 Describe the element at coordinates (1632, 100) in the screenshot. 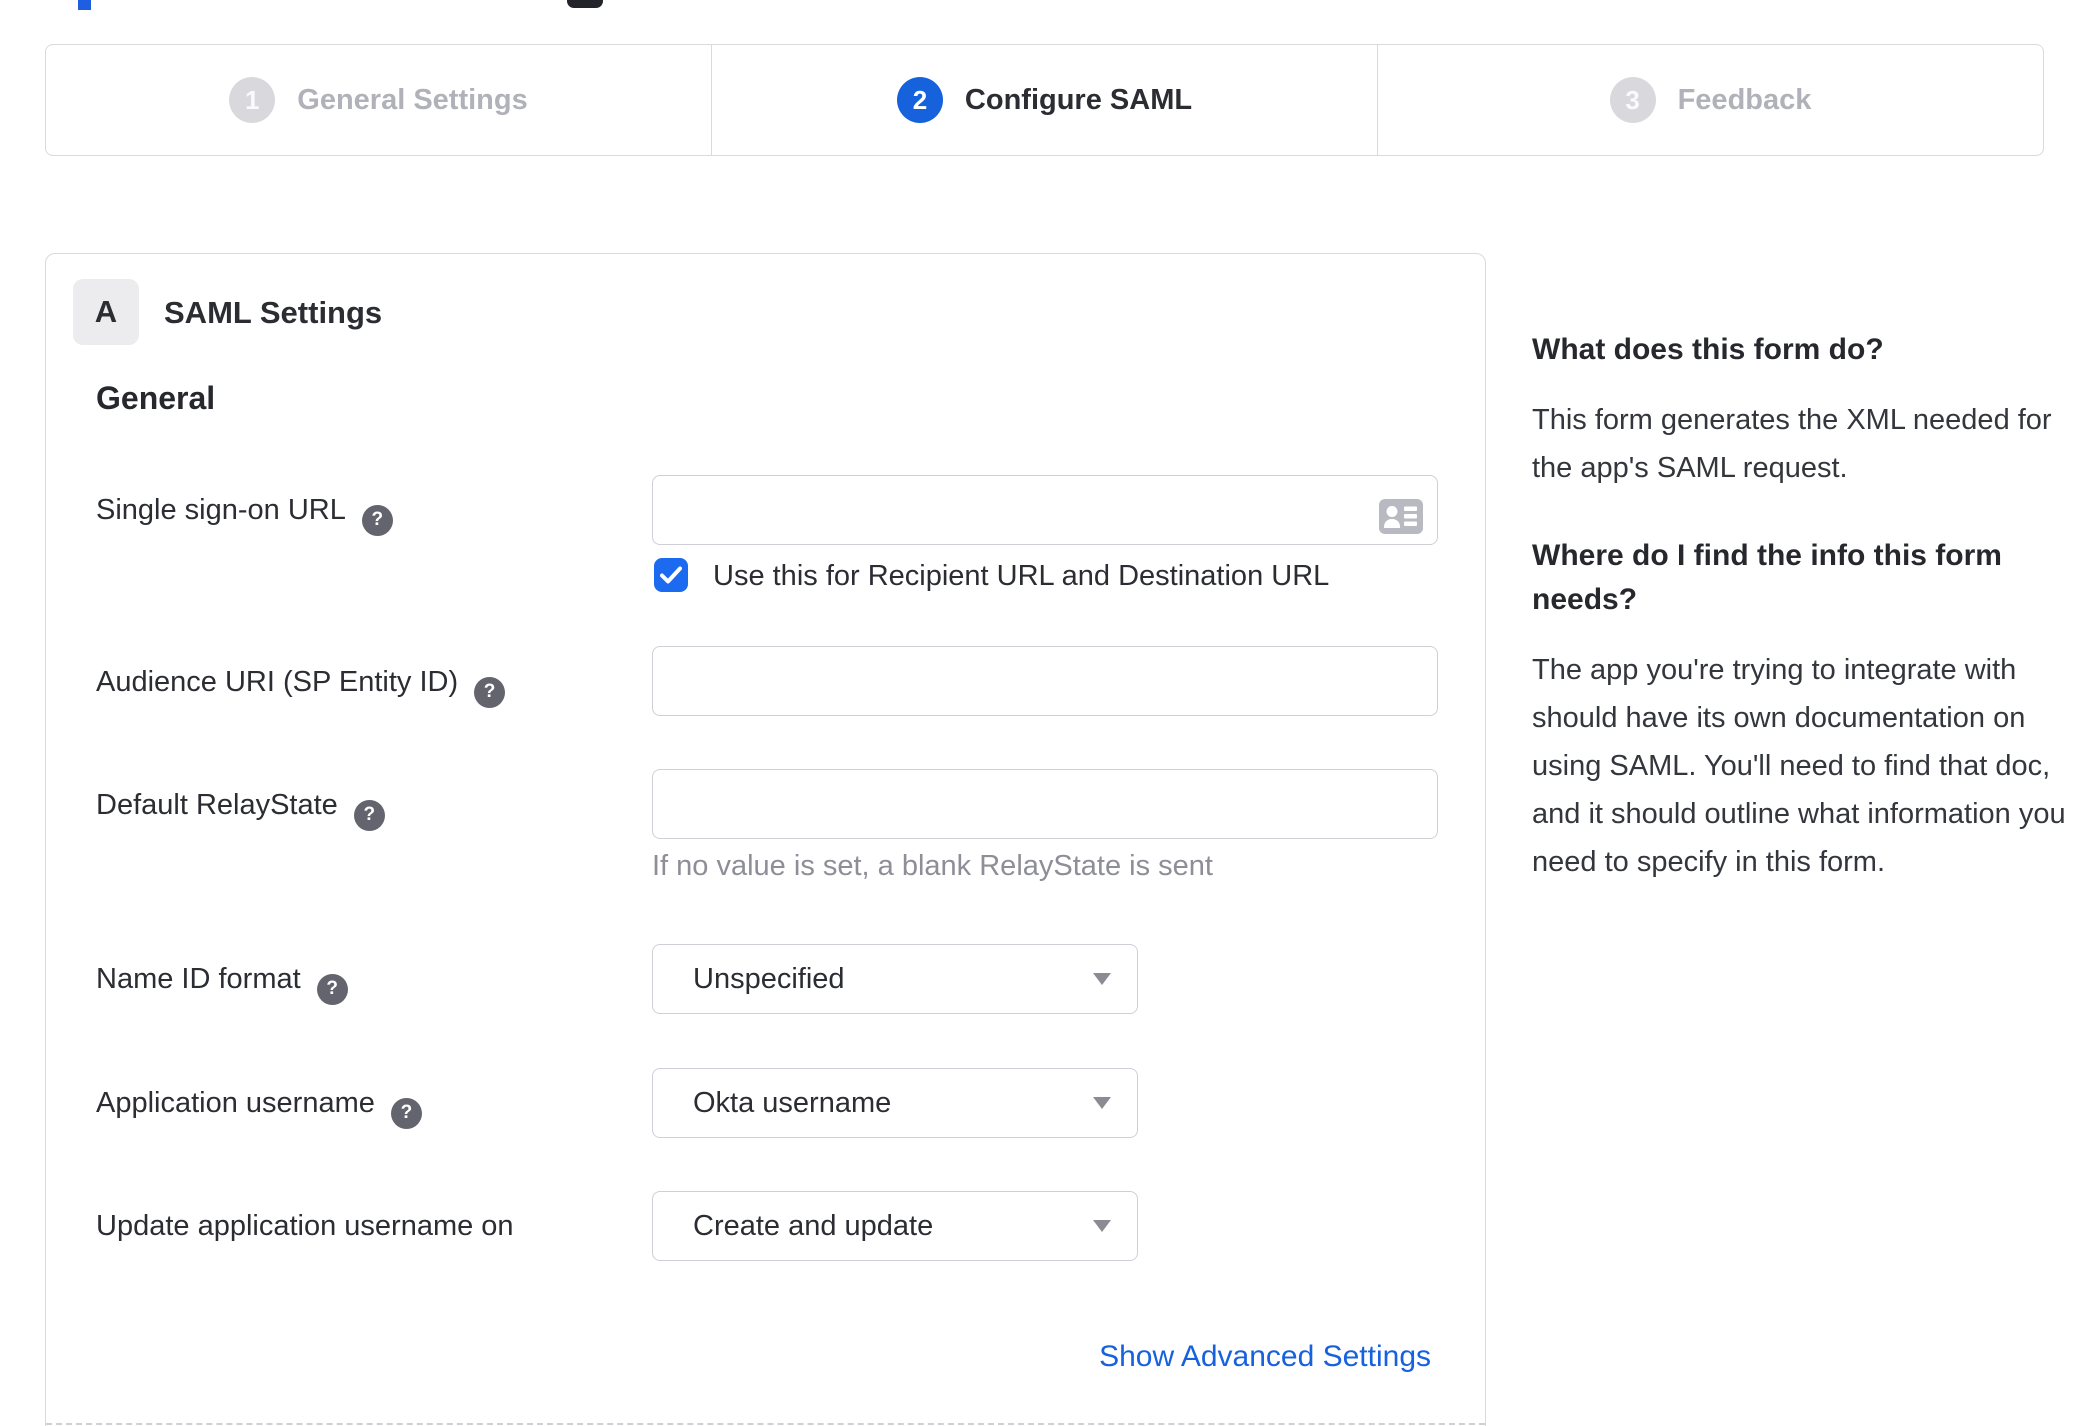

I see `step-3-number-badge: 3` at that location.